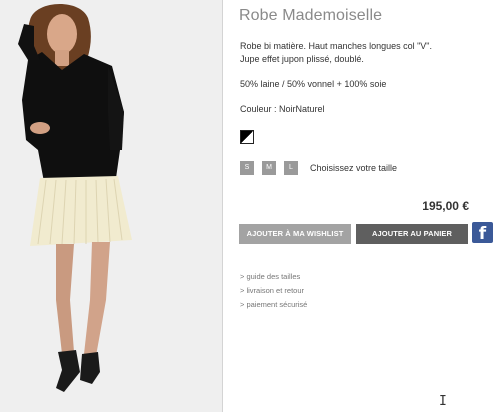 The height and width of the screenshot is (412, 500). What do you see at coordinates (482, 233) in the screenshot?
I see `facebook-share-icon: f` at bounding box center [482, 233].